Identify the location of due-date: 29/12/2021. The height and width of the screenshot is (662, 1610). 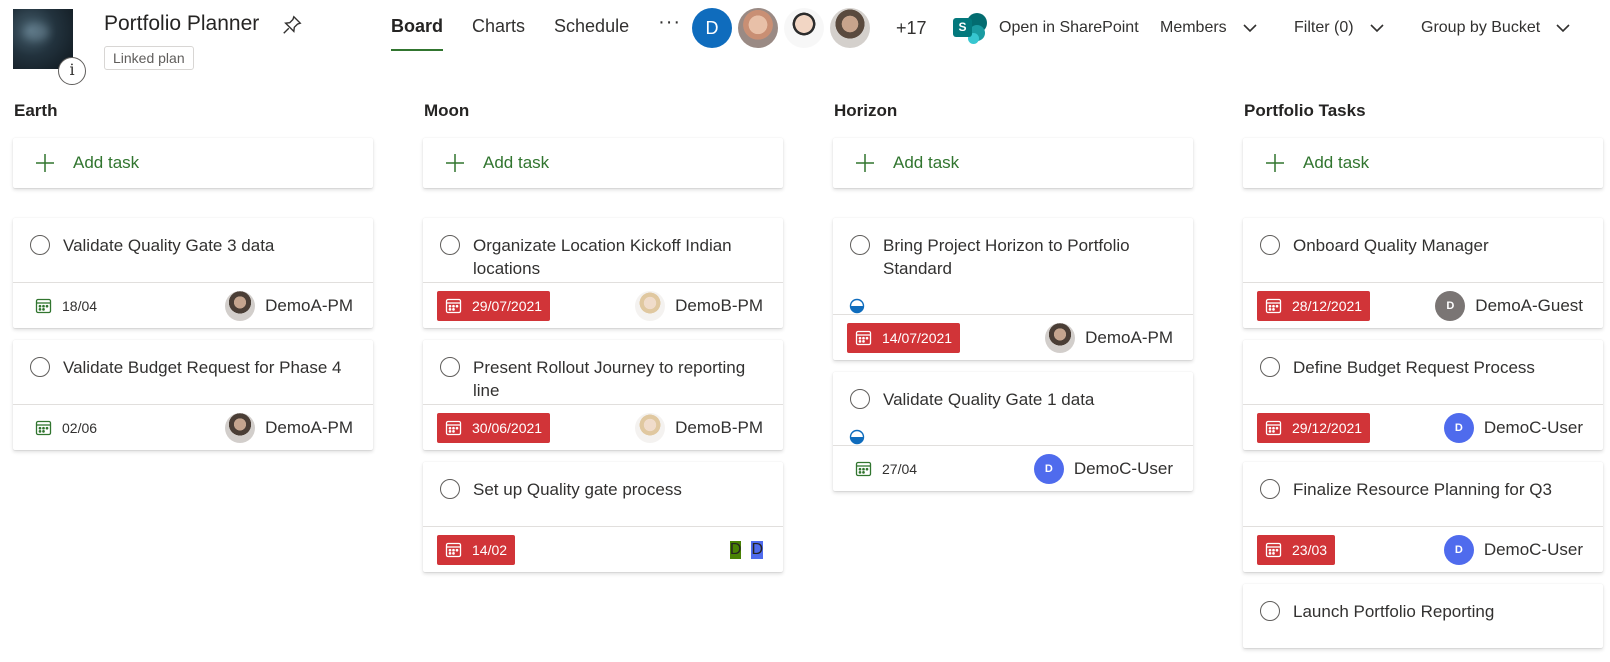
(1327, 427).